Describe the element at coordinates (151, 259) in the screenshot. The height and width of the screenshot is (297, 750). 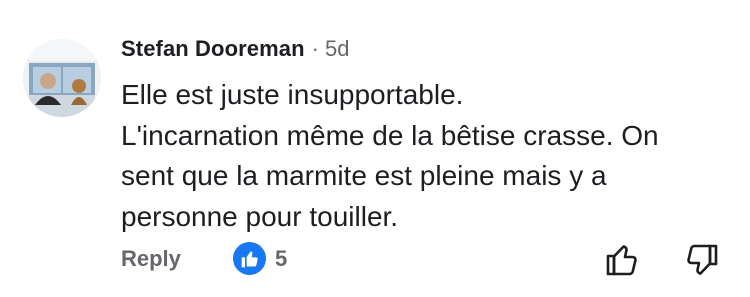
I see `reply-button: Reply` at that location.